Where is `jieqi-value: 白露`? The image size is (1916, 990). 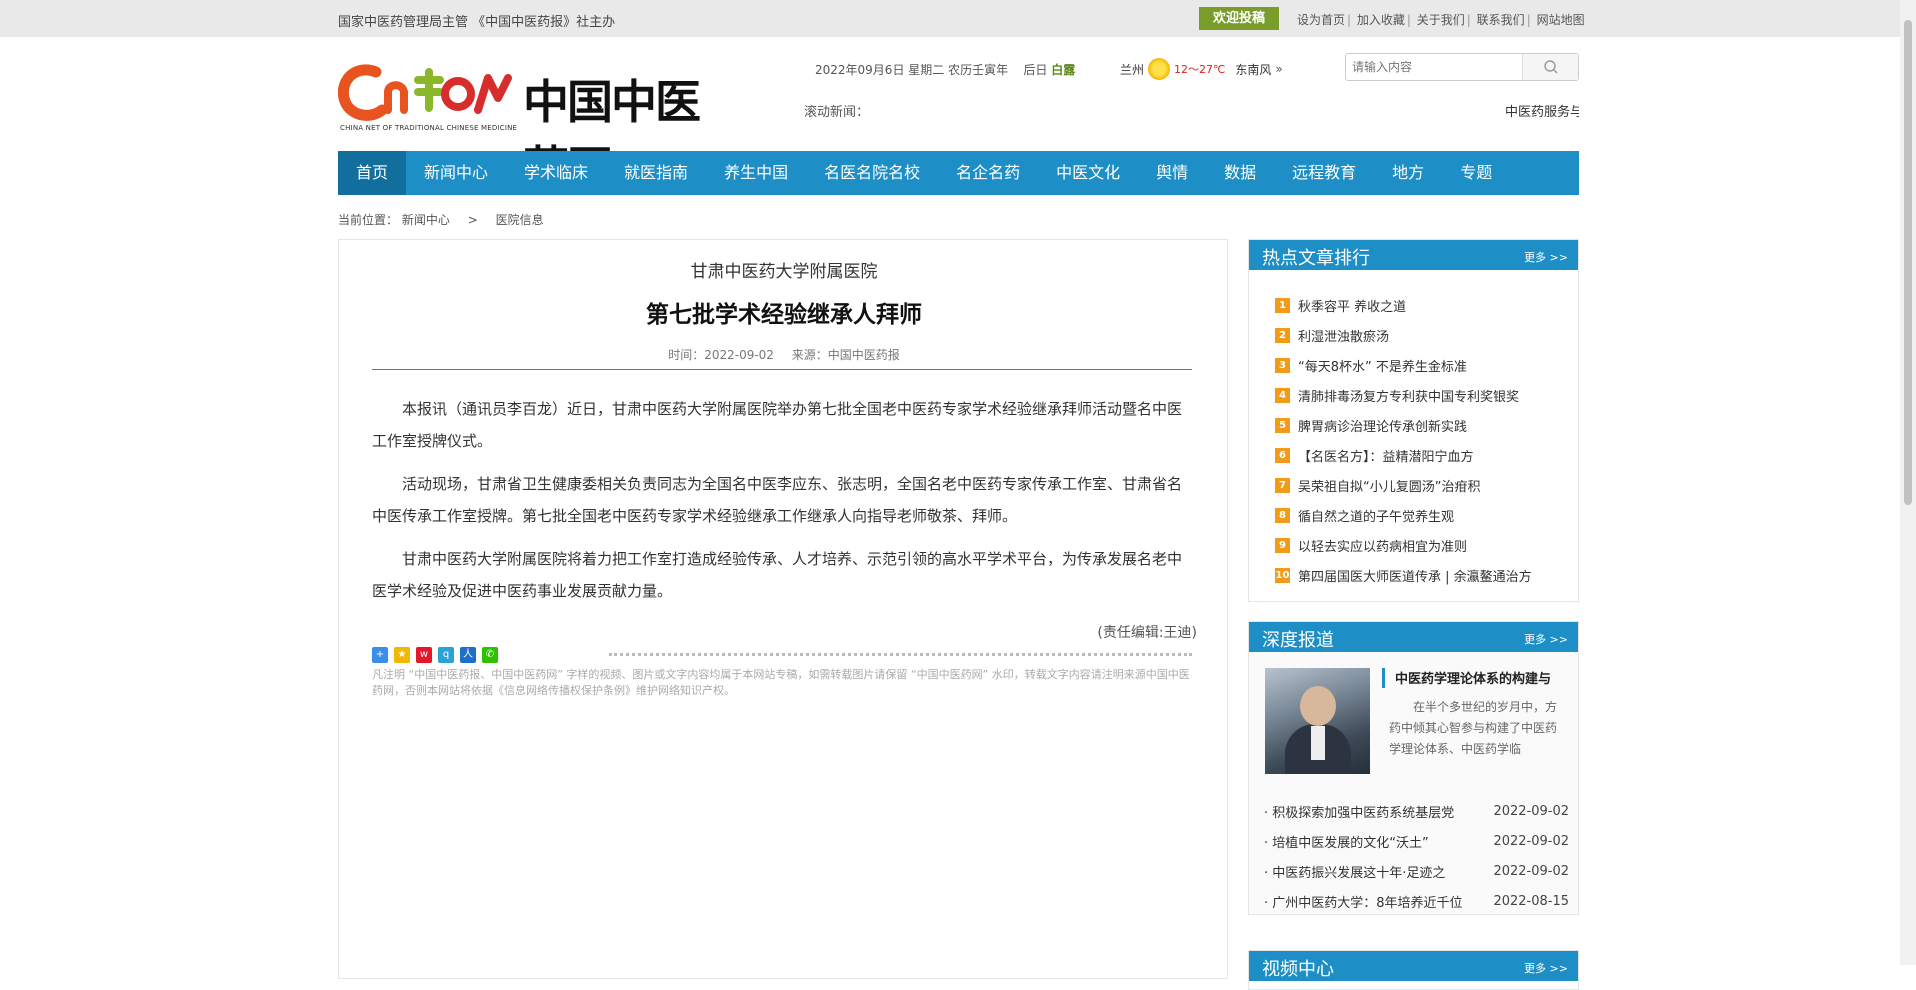 jieqi-value: 白露 is located at coordinates (1063, 70).